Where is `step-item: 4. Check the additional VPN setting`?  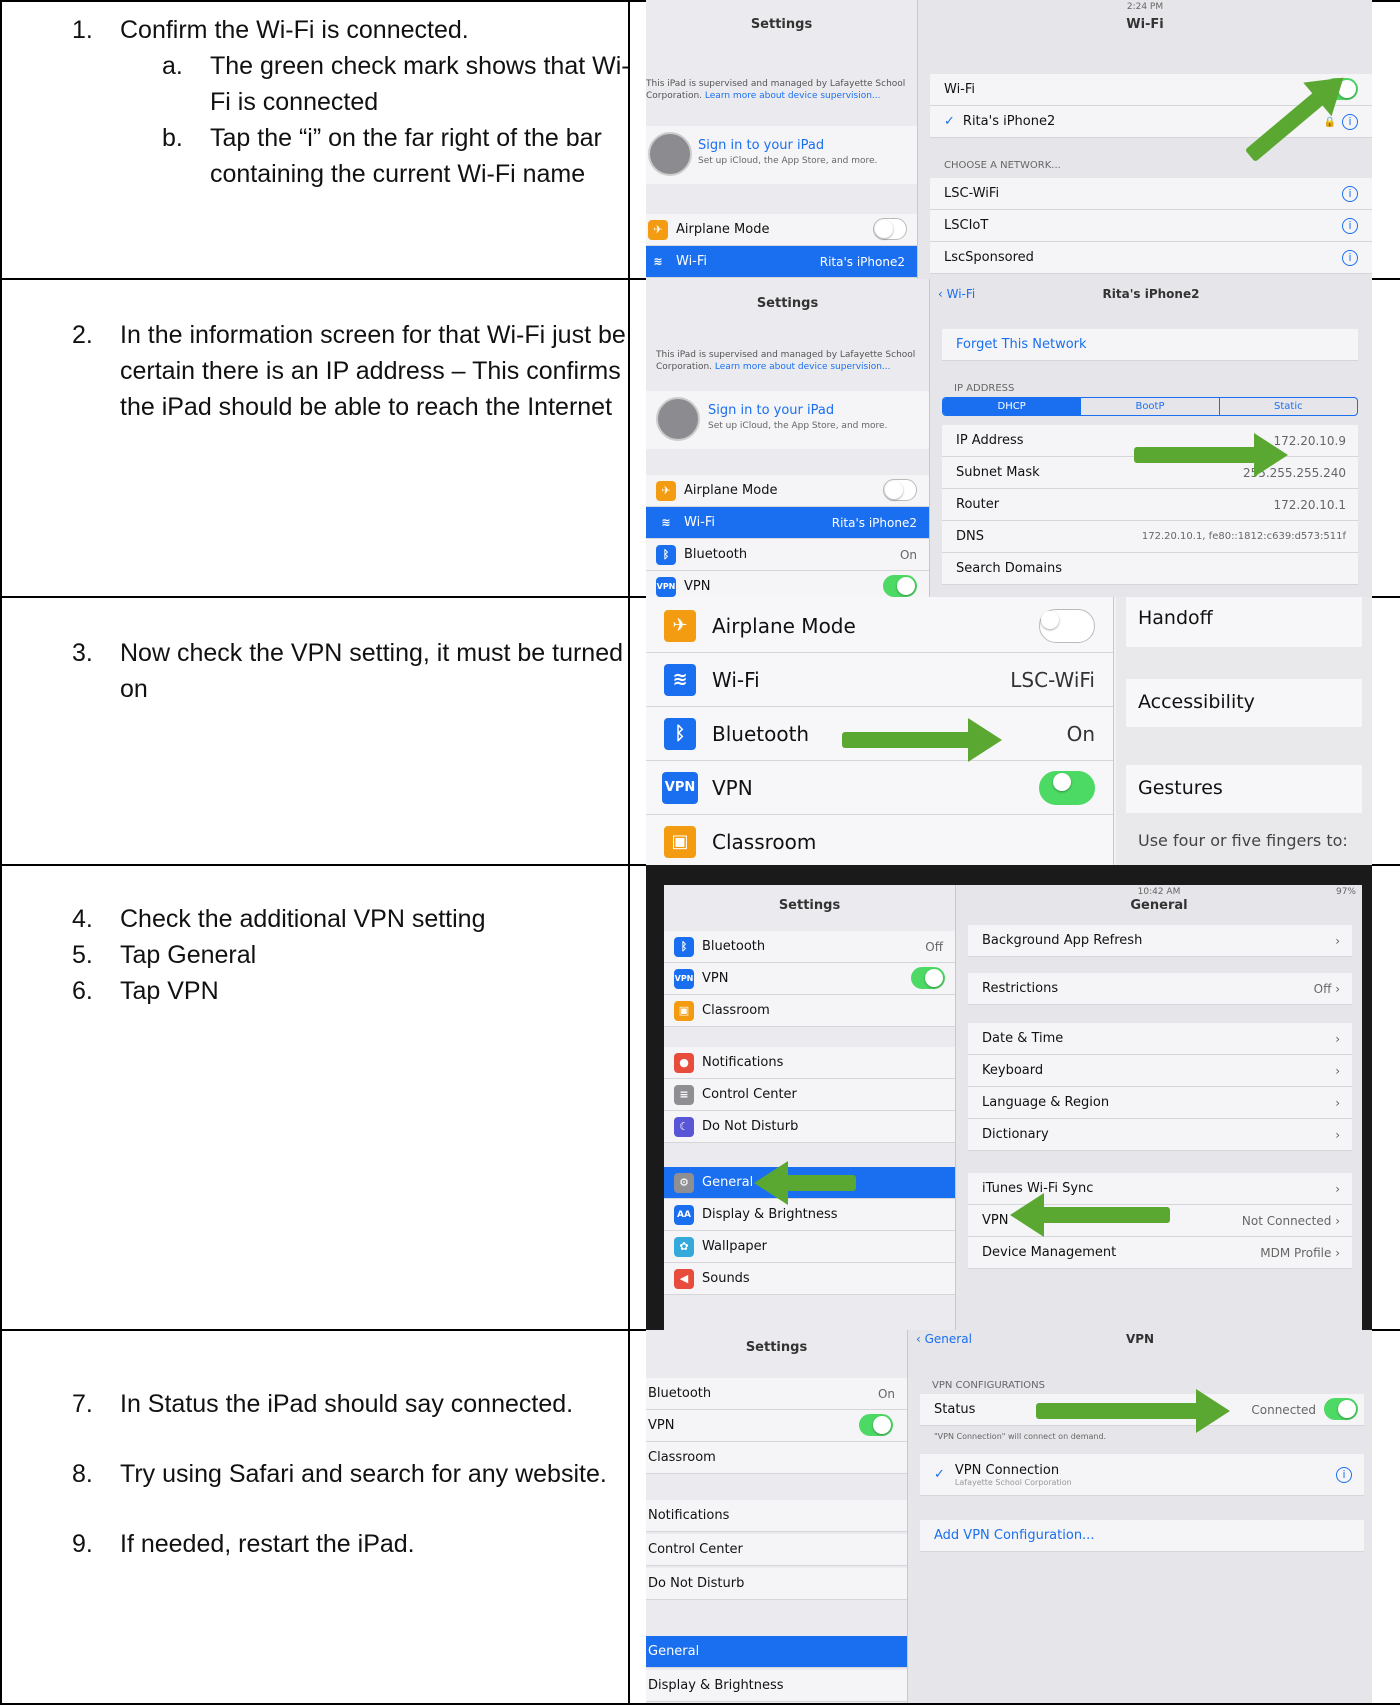 step-item: 4. Check the additional VPN setting is located at coordinates (279, 919).